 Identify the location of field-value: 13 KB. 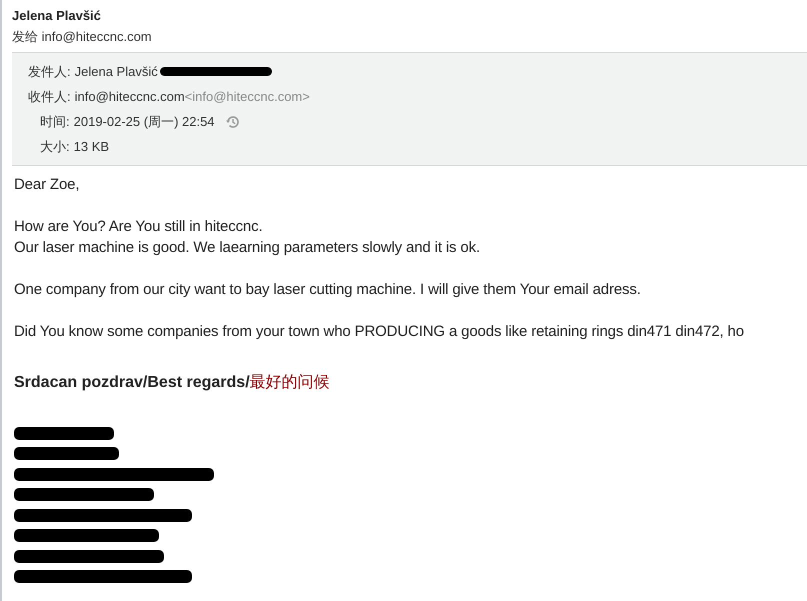
(92, 146).